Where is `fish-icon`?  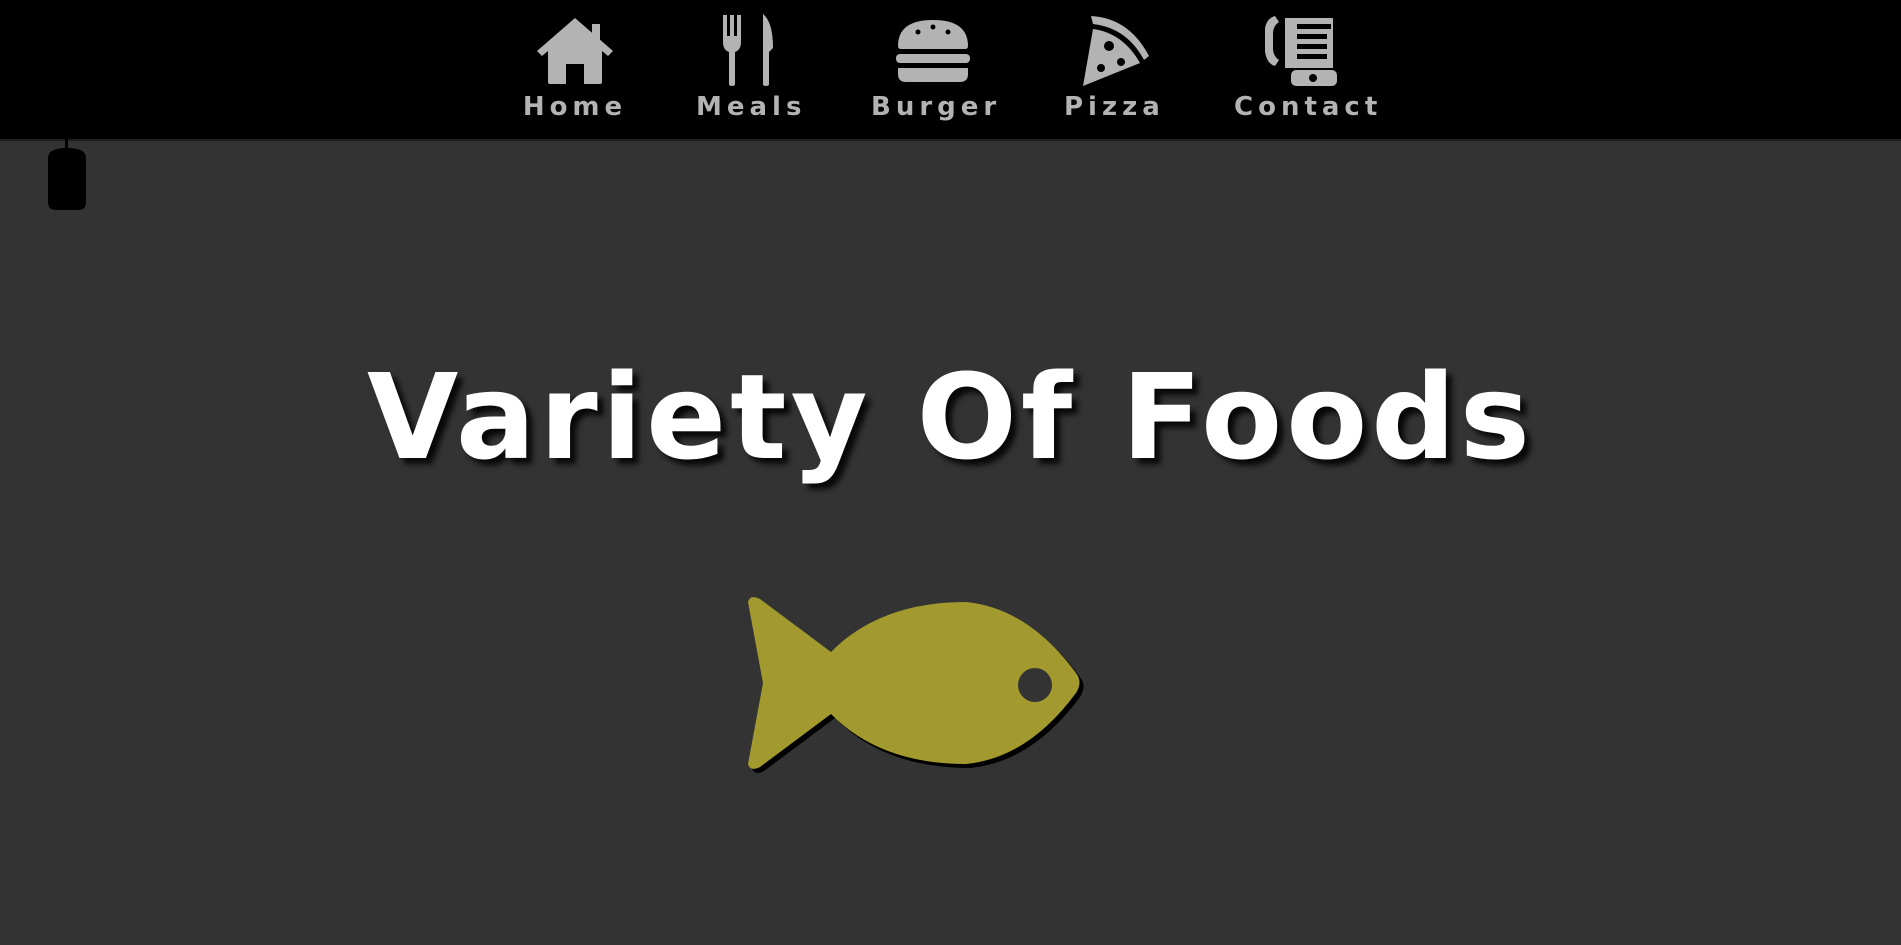
fish-icon is located at coordinates (950, 688).